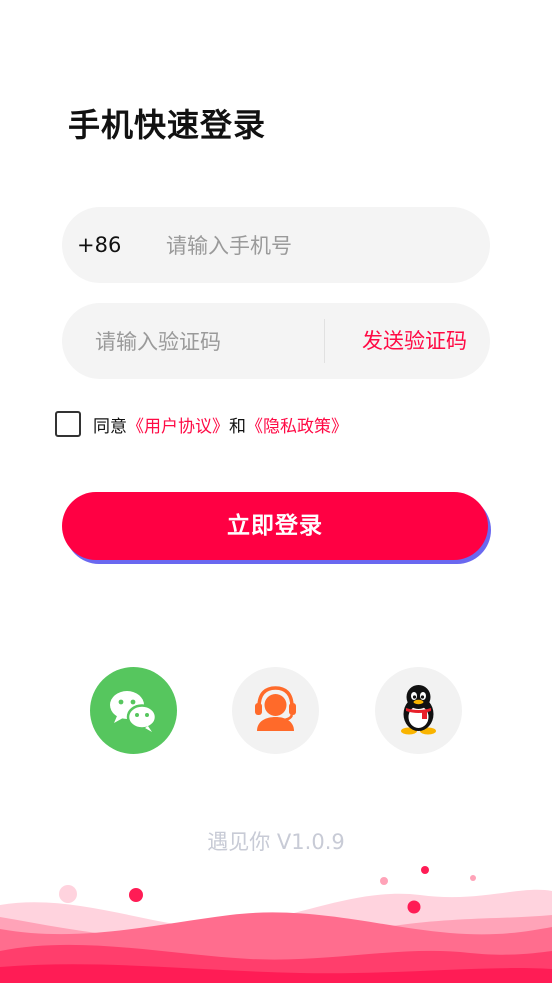 The image size is (552, 983). I want to click on country-code-prefix: +86, so click(99, 245).